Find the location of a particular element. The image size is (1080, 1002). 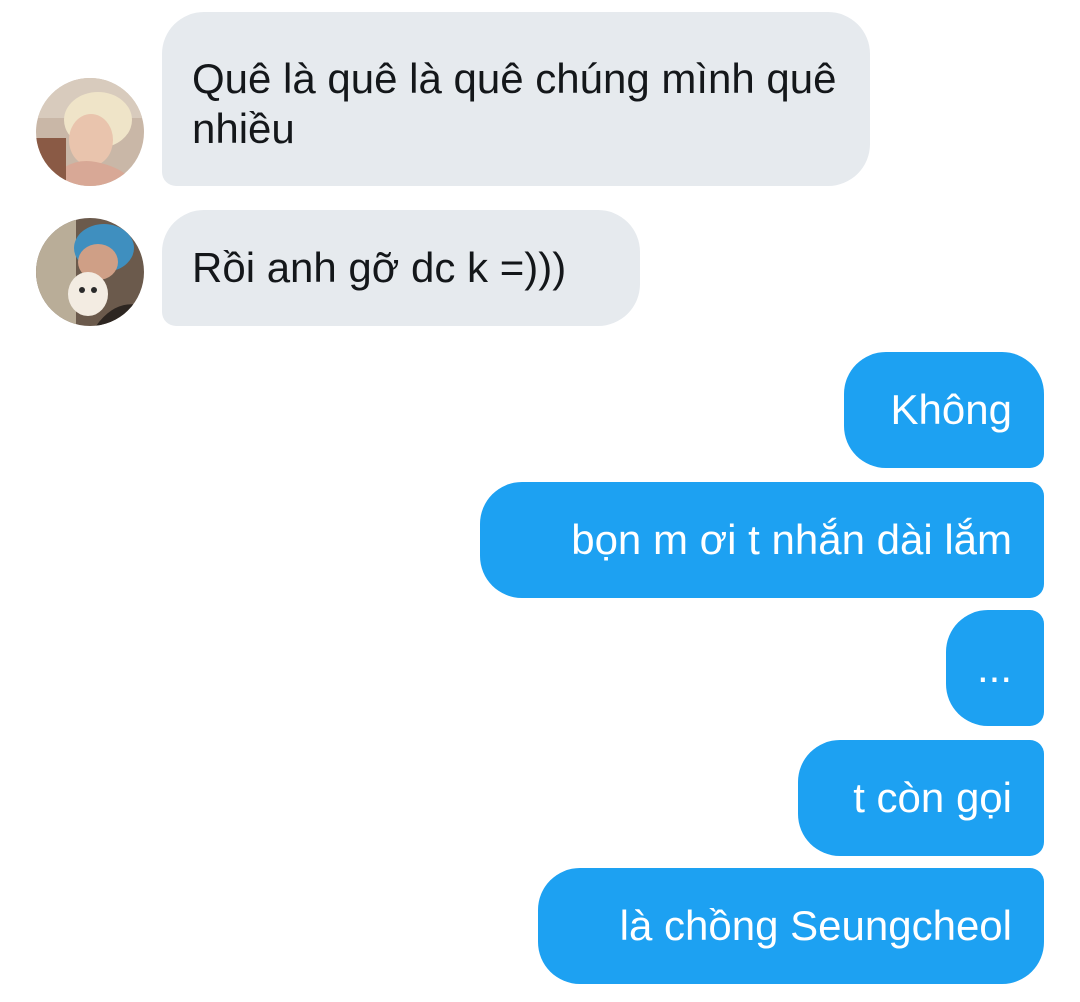

blonde-person-profile-avatar-icon is located at coordinates (90, 132).